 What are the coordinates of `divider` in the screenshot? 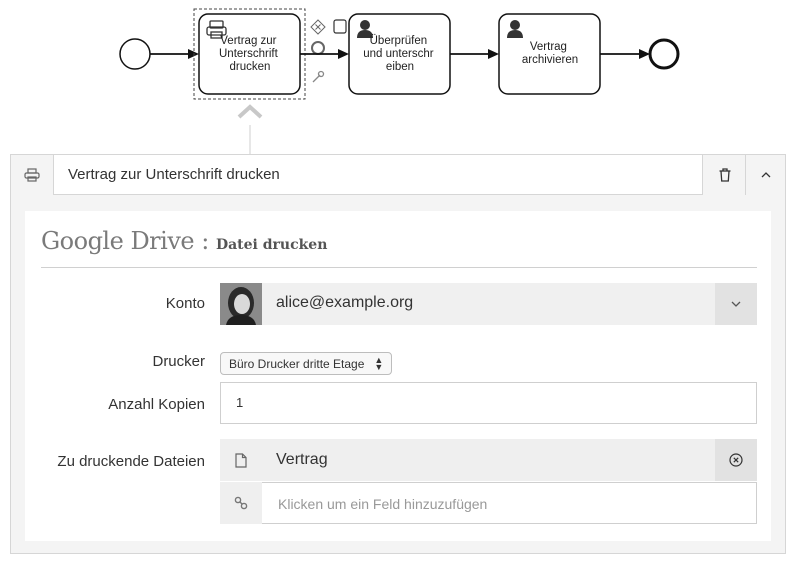 It's located at (399, 267).